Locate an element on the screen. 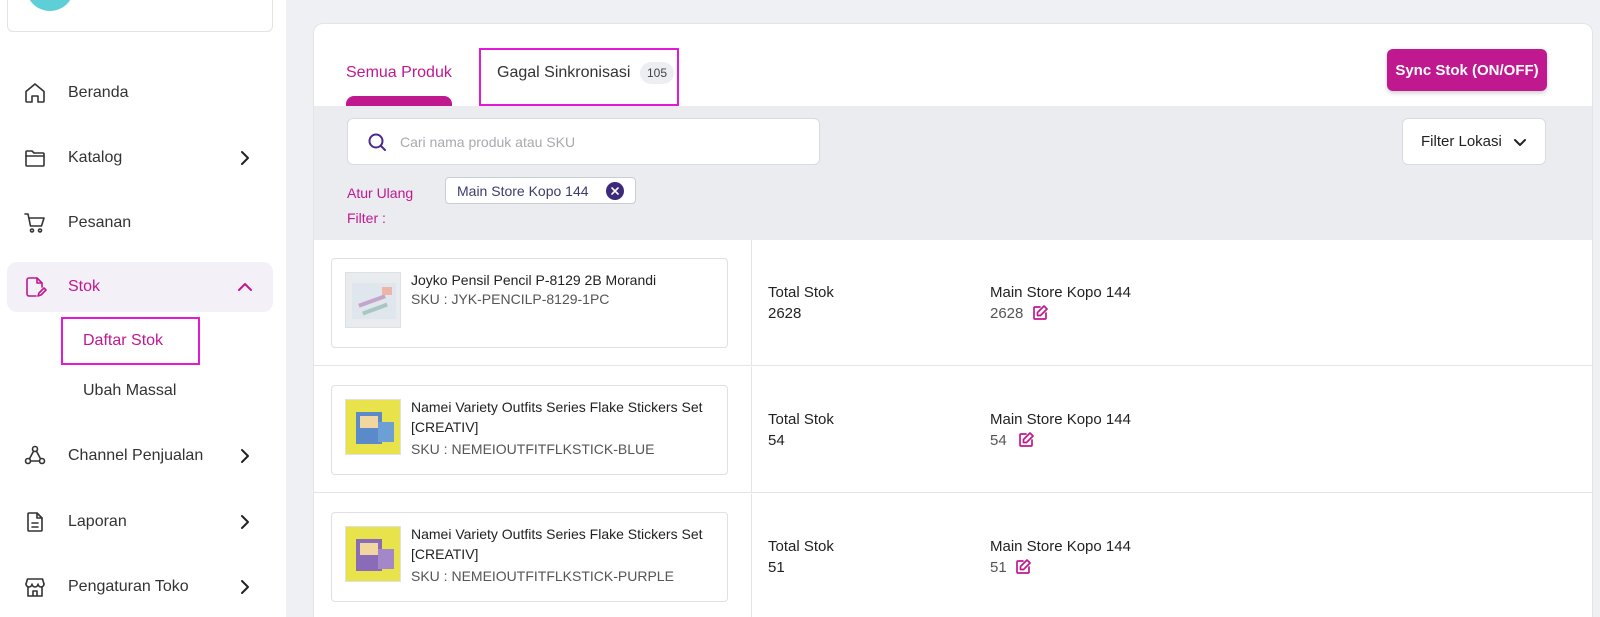 Image resolution: width=1600 pixels, height=617 pixels. chevron-down-icon is located at coordinates (1520, 142).